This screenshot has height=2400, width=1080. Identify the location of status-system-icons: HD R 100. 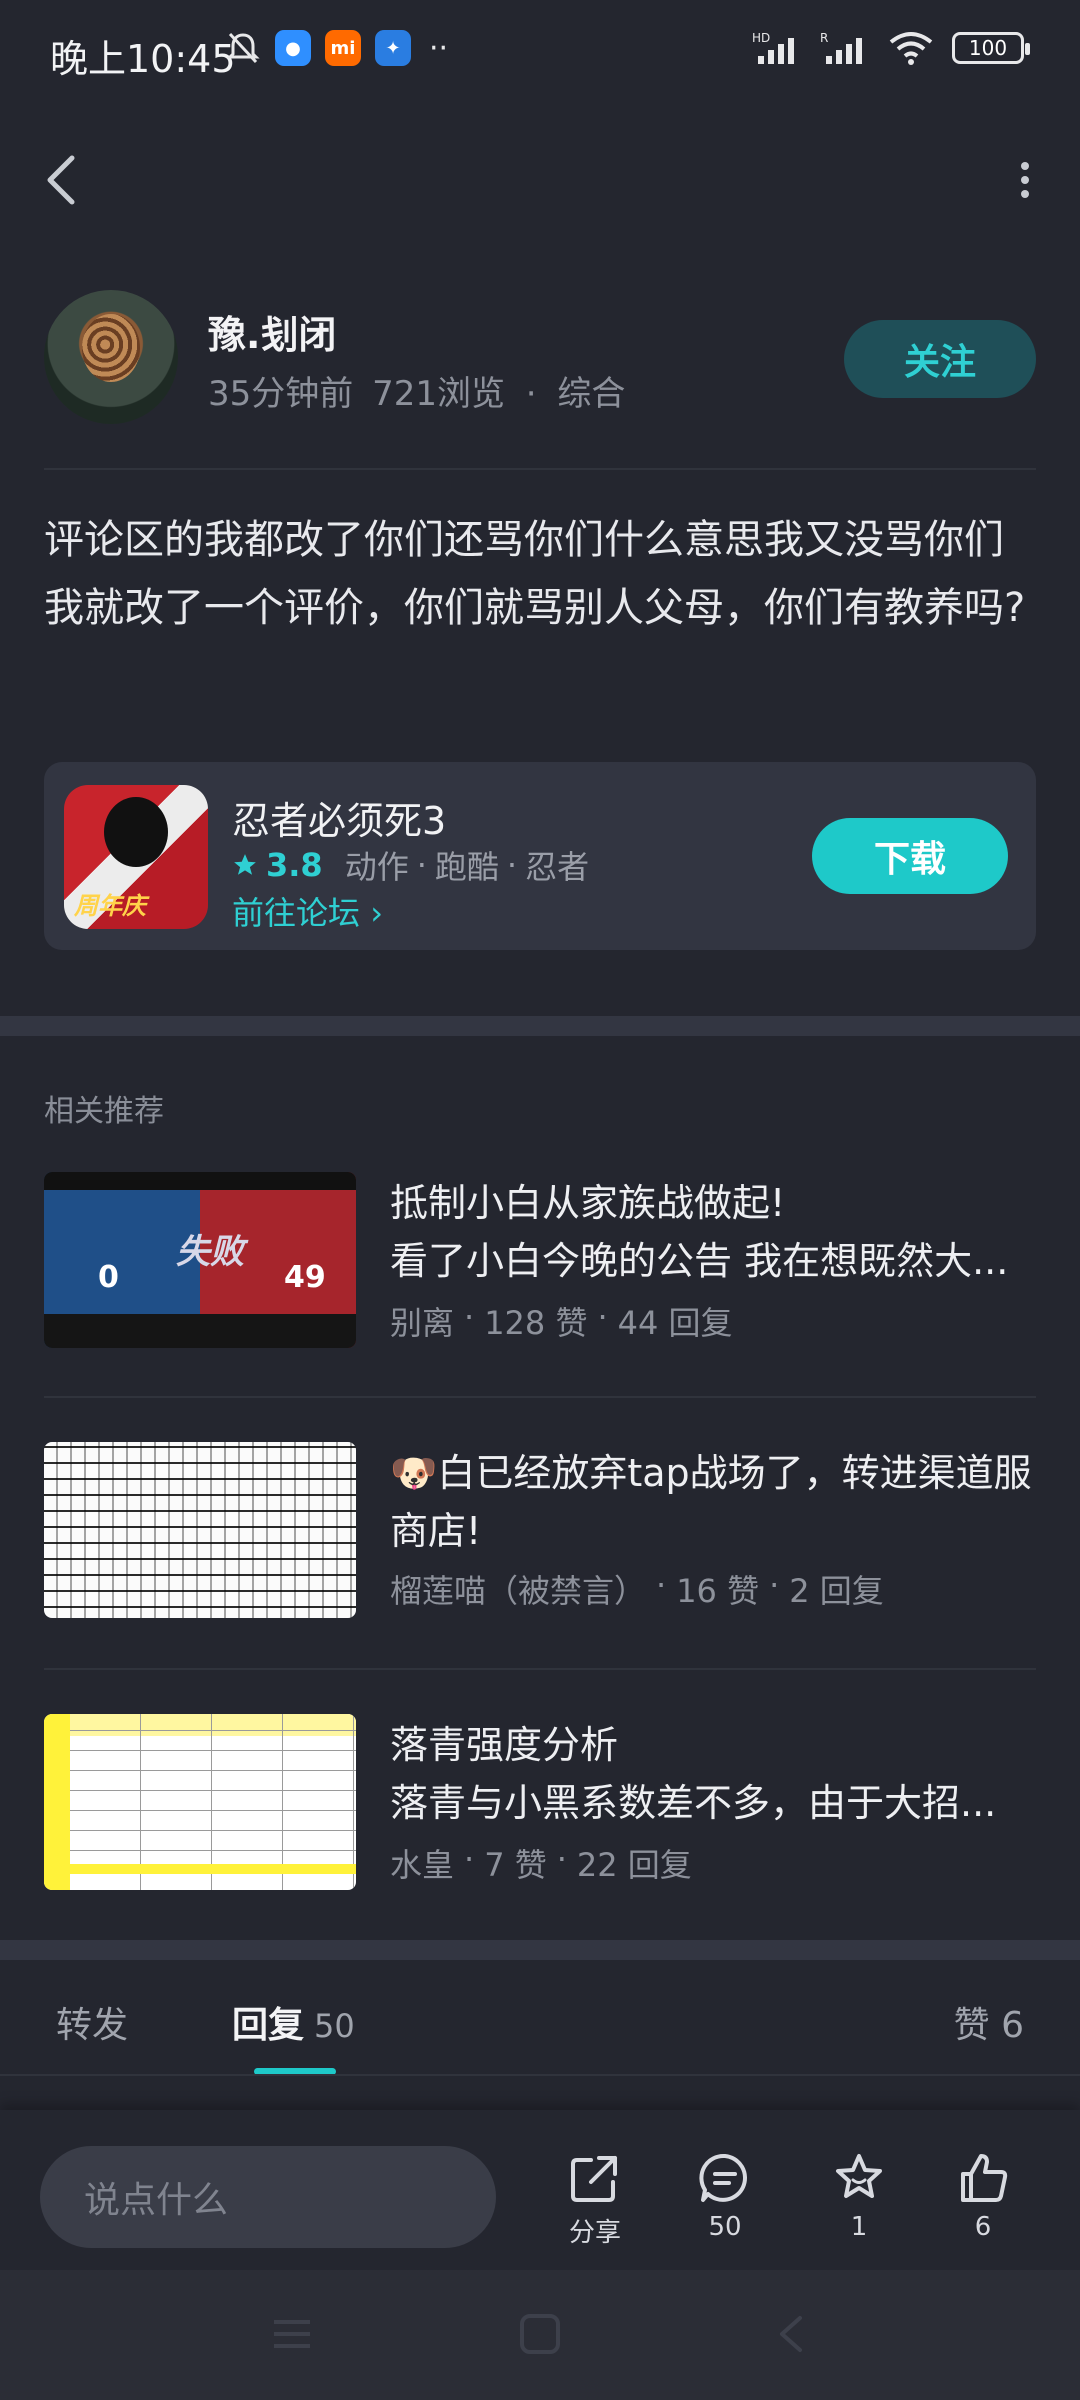
(891, 48).